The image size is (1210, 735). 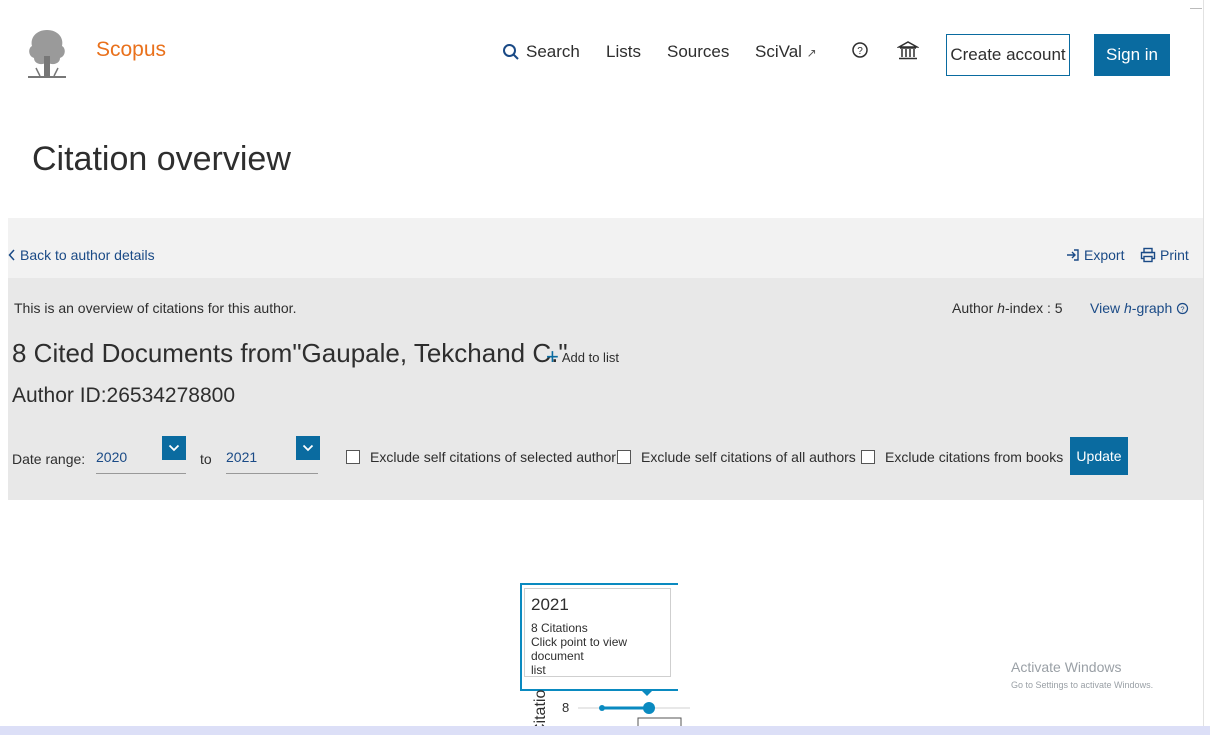 I want to click on hgraph-italic: h, so click(x=1127, y=308).